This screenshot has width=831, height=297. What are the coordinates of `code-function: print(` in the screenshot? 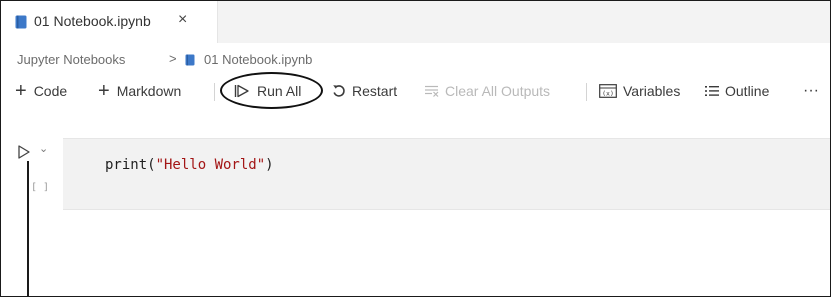 It's located at (130, 165).